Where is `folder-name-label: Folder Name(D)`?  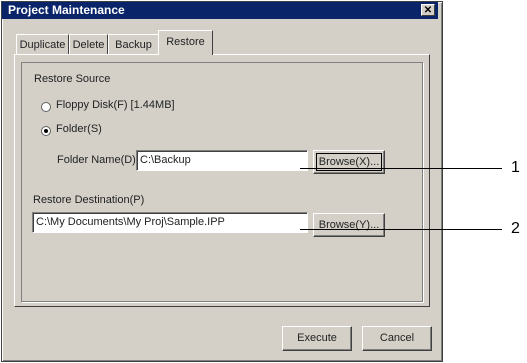
folder-name-label: Folder Name(D) is located at coordinates (96, 160).